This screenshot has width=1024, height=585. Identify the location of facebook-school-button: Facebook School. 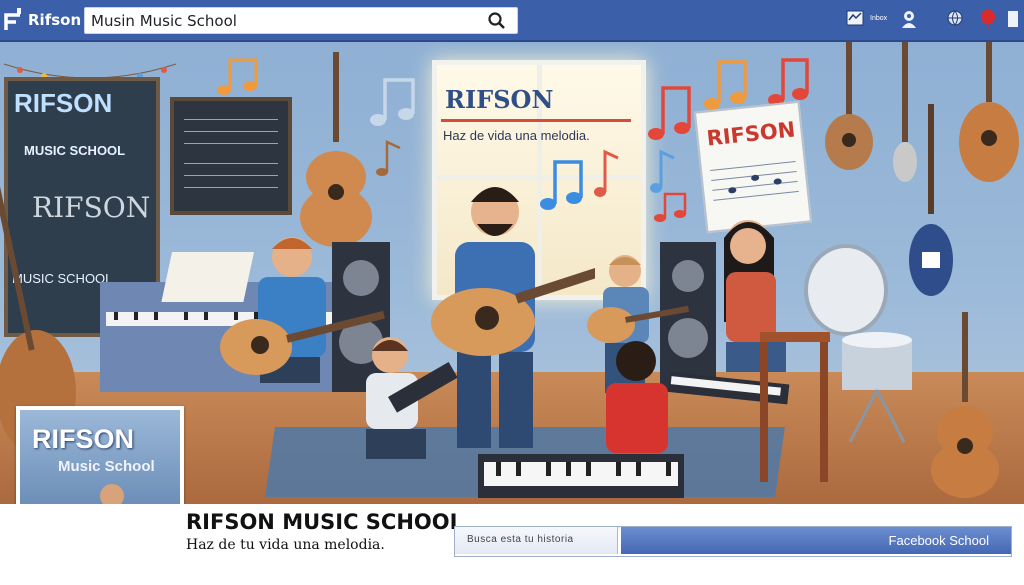
(816, 540).